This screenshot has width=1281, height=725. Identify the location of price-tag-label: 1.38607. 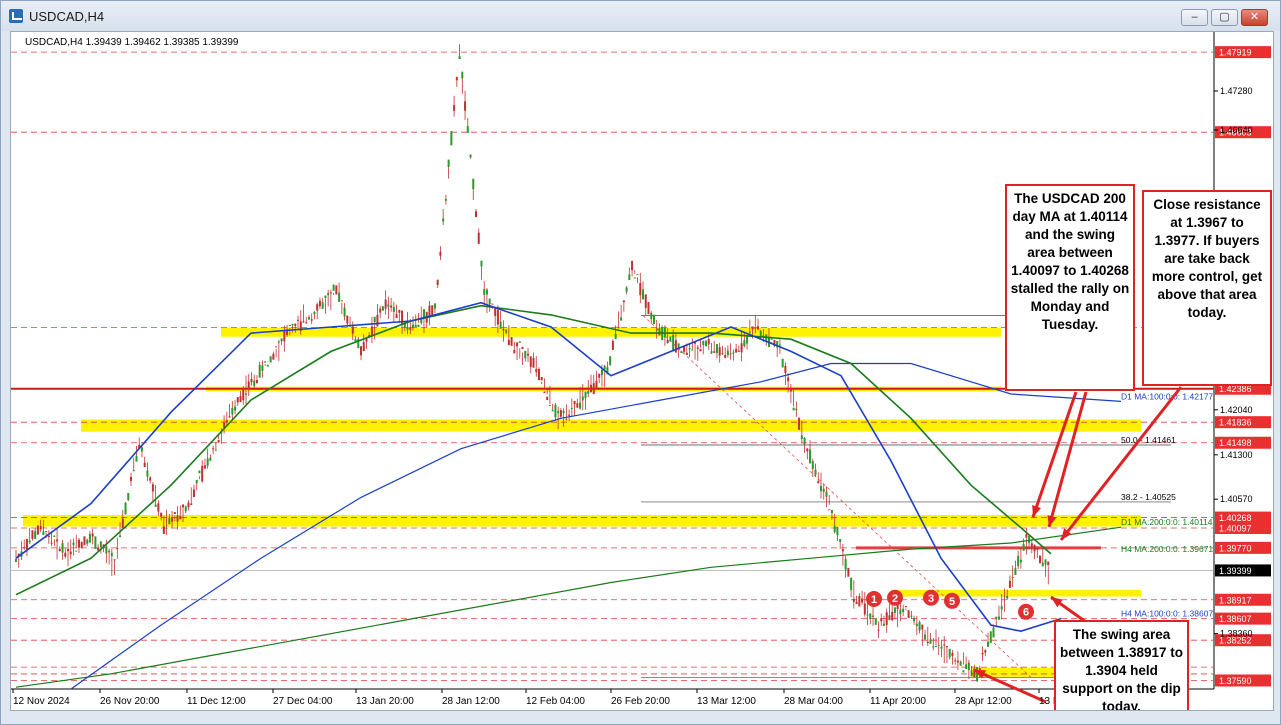
(1235, 619).